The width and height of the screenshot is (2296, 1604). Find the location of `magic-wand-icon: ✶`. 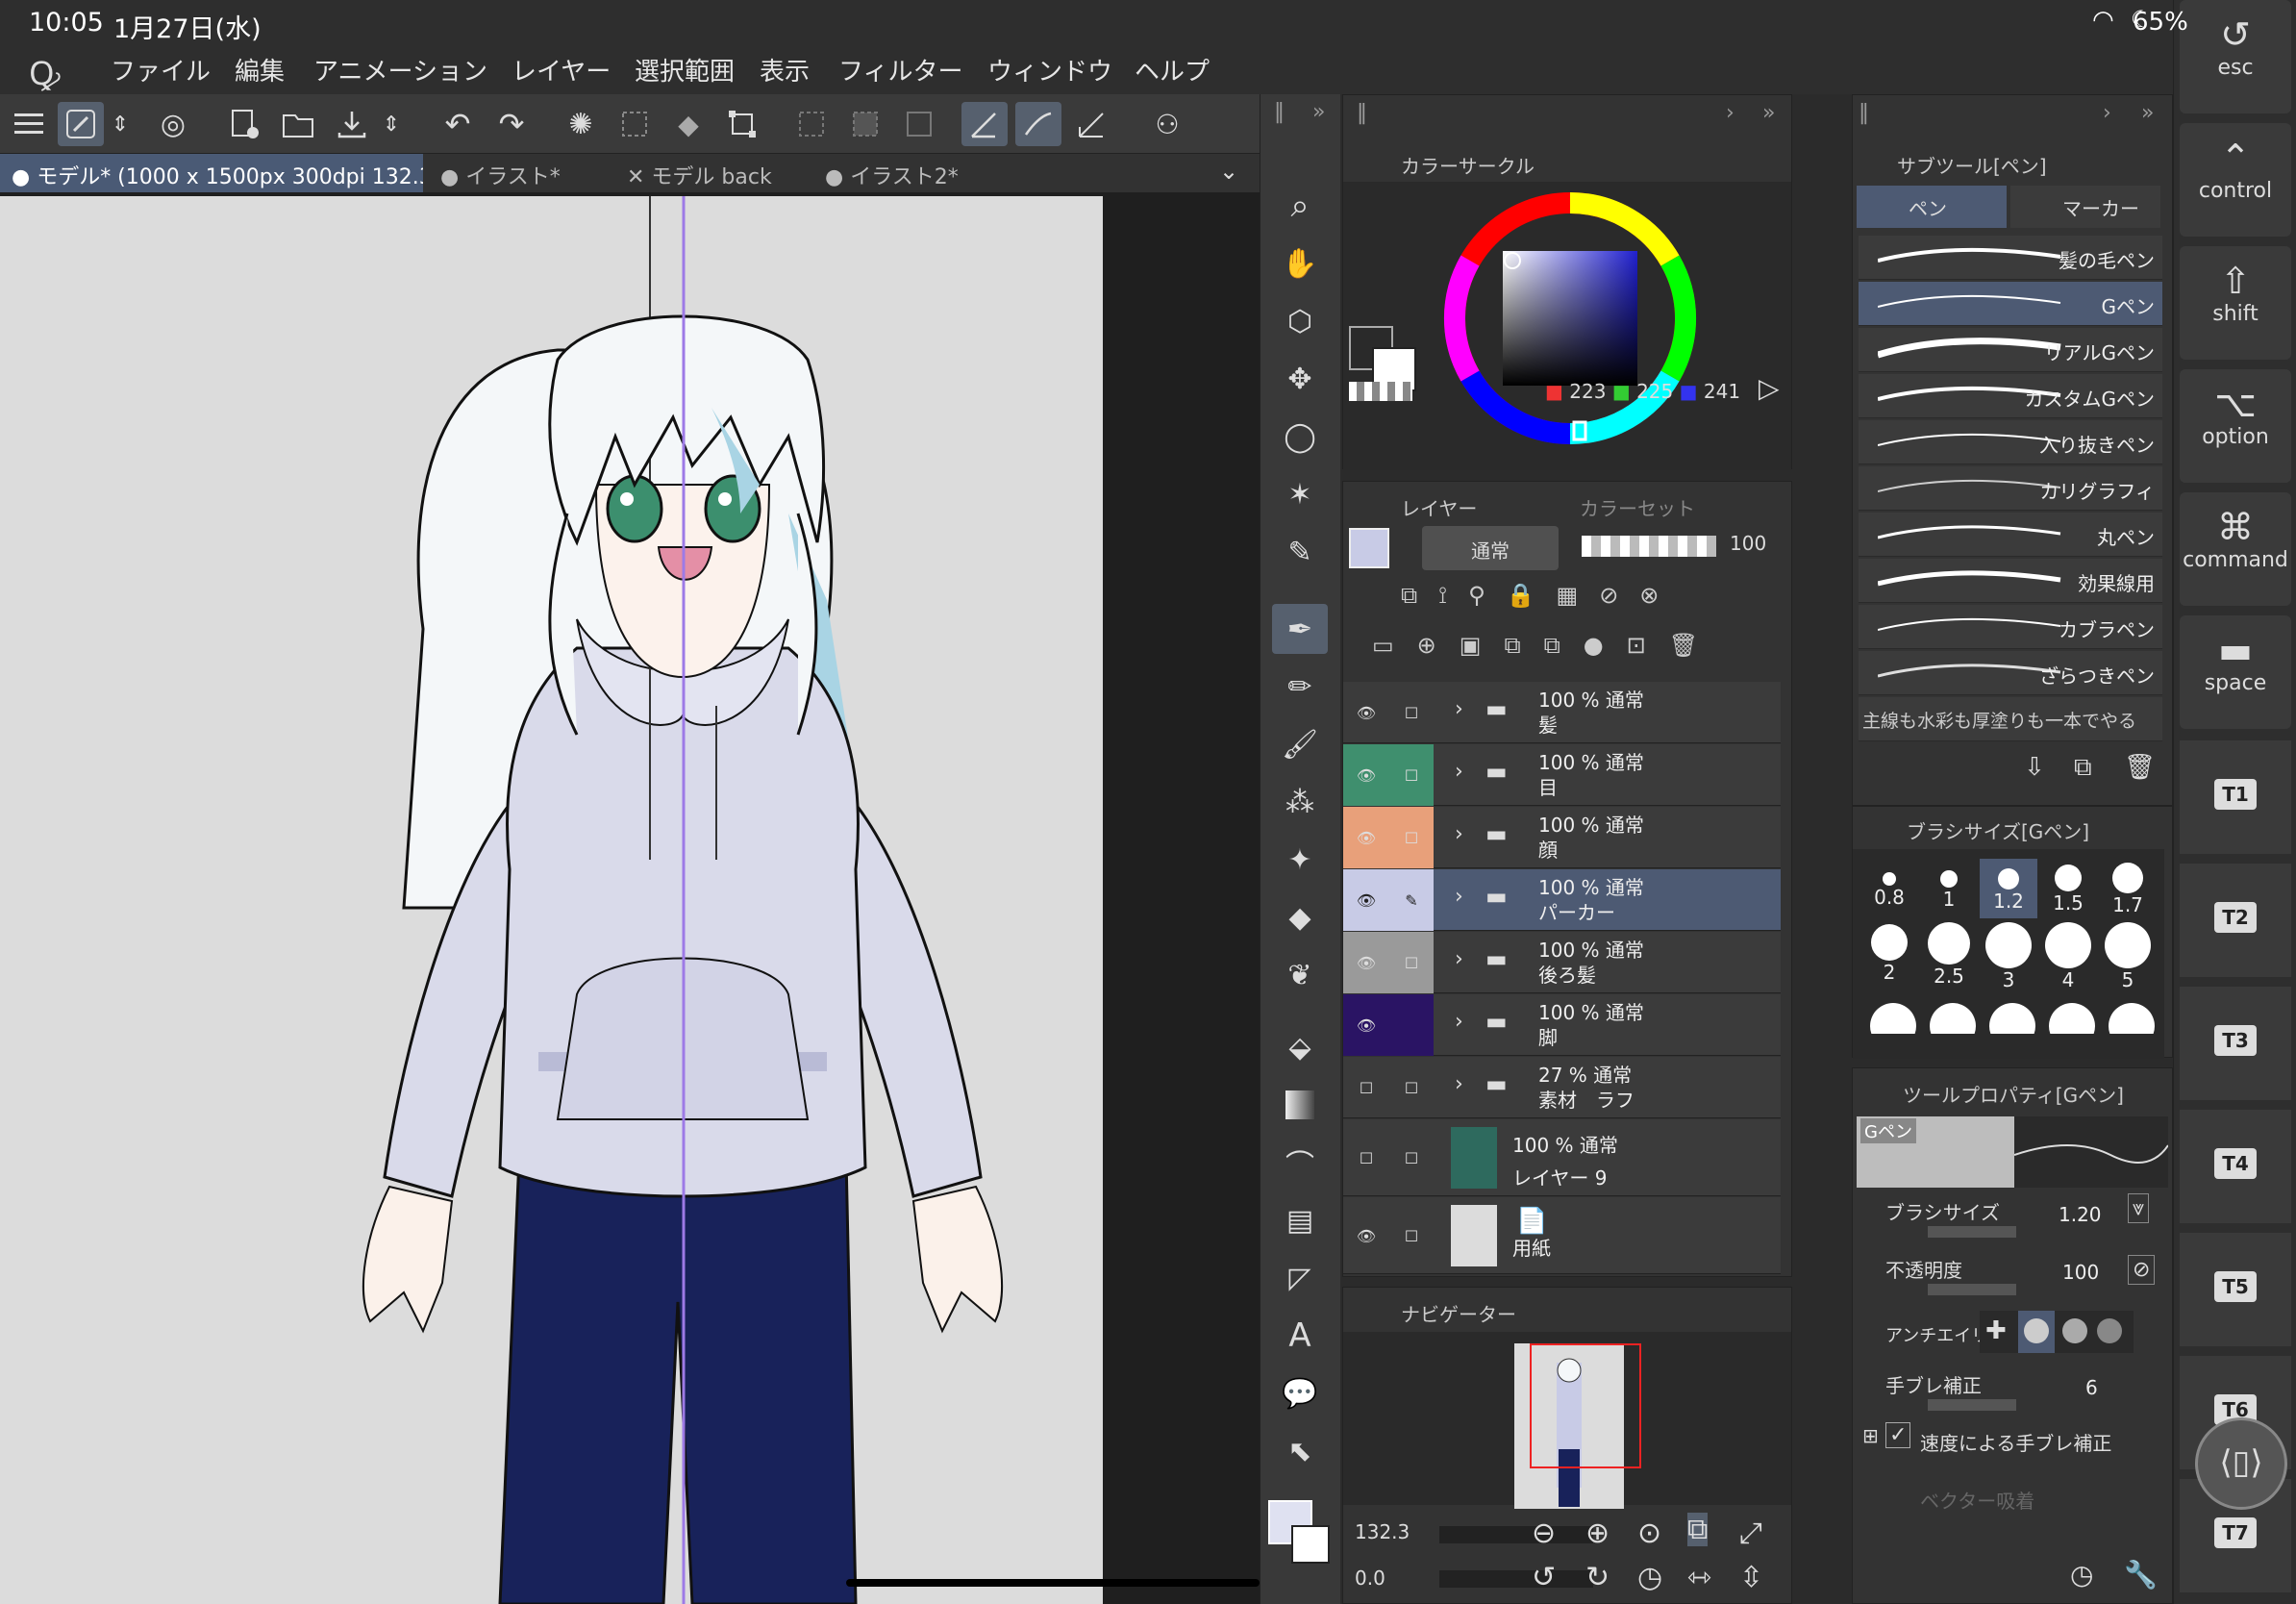

magic-wand-icon: ✶ is located at coordinates (1300, 494).